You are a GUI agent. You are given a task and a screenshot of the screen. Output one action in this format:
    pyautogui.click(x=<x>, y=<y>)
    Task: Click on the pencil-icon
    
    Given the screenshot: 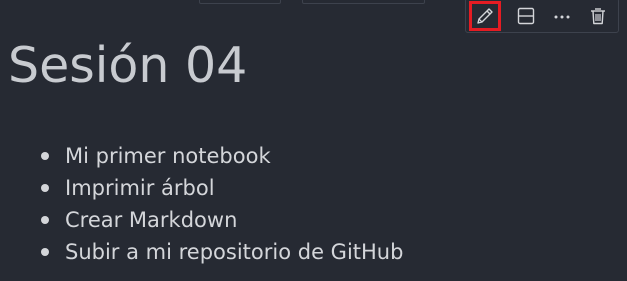 What is the action you would take?
    pyautogui.click(x=485, y=16)
    